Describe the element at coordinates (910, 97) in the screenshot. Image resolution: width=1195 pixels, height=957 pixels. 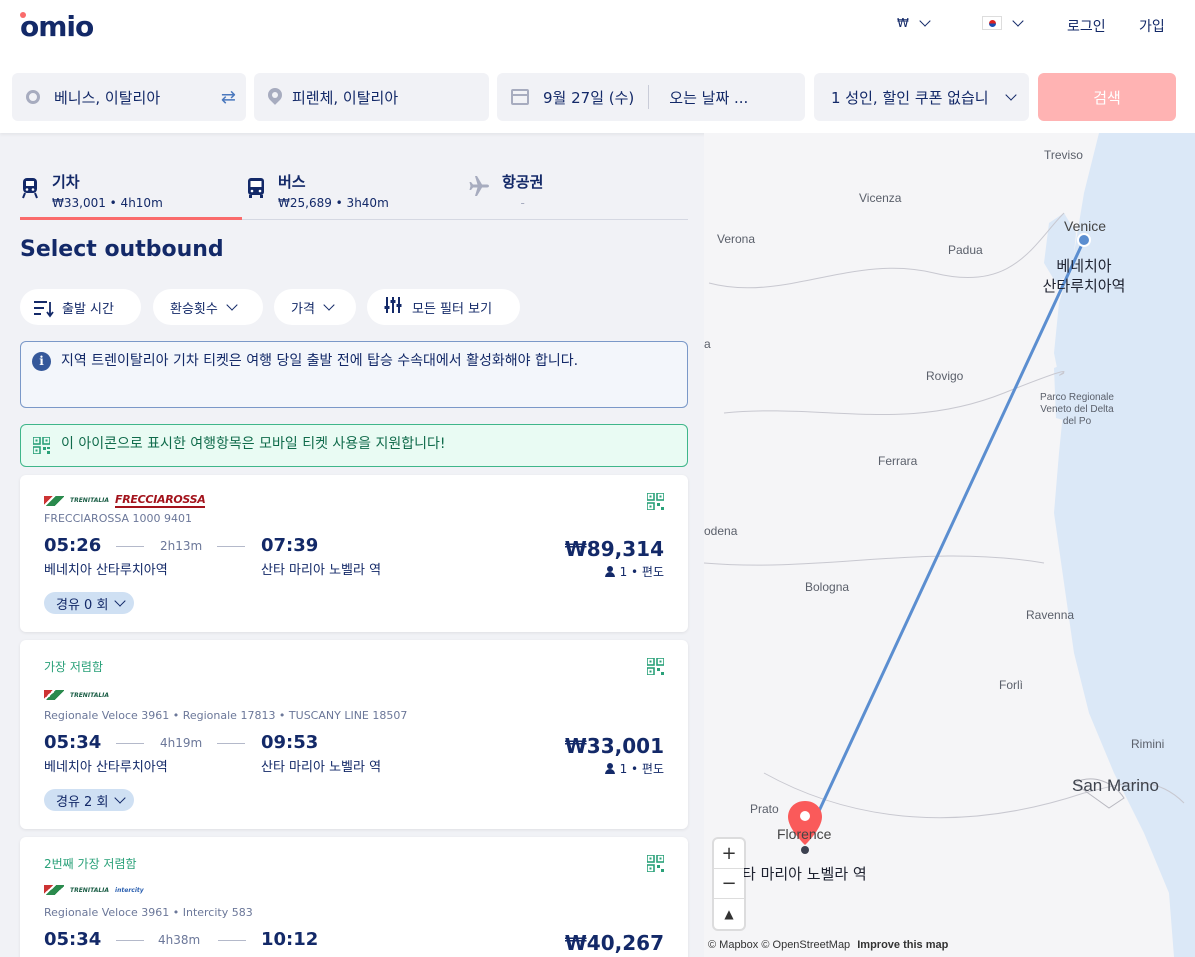
I see `passenger-value: 1 성인, 할인 쿠폰 없습니` at that location.